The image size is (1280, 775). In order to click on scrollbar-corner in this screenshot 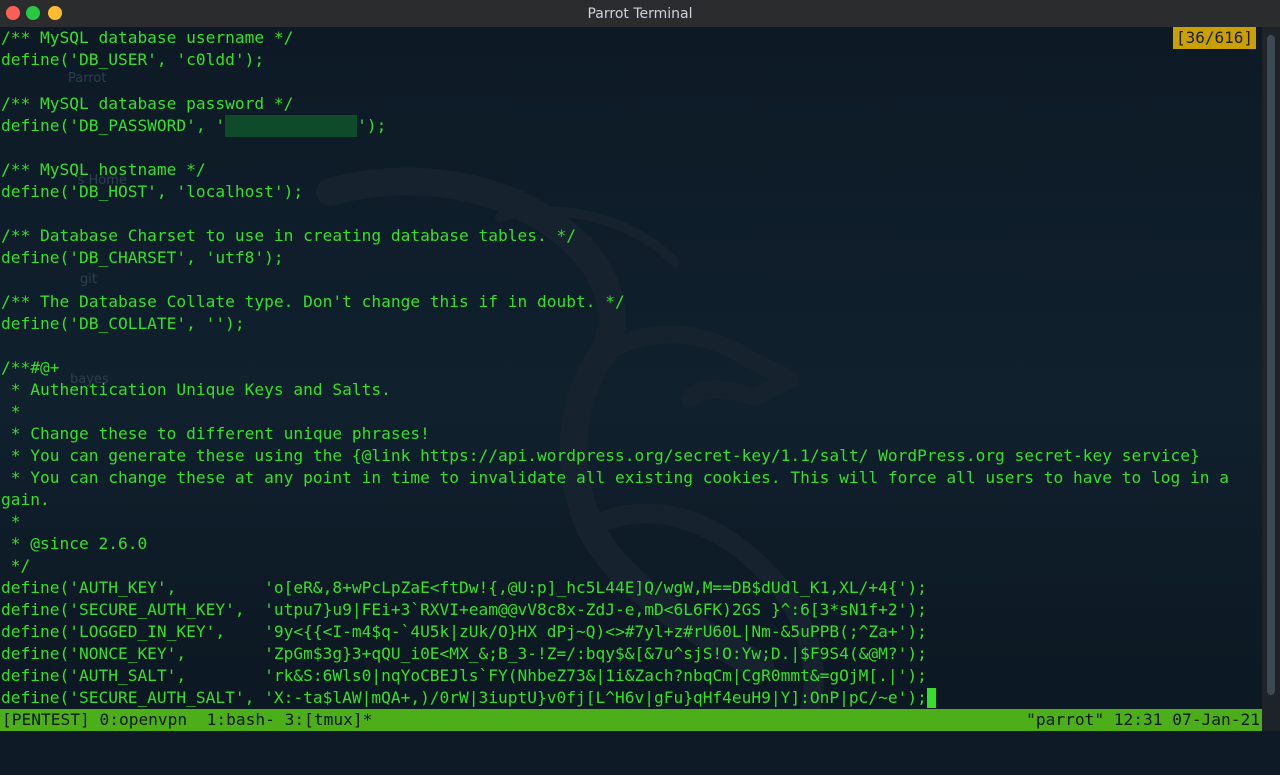, I will do `click(1271, 720)`.